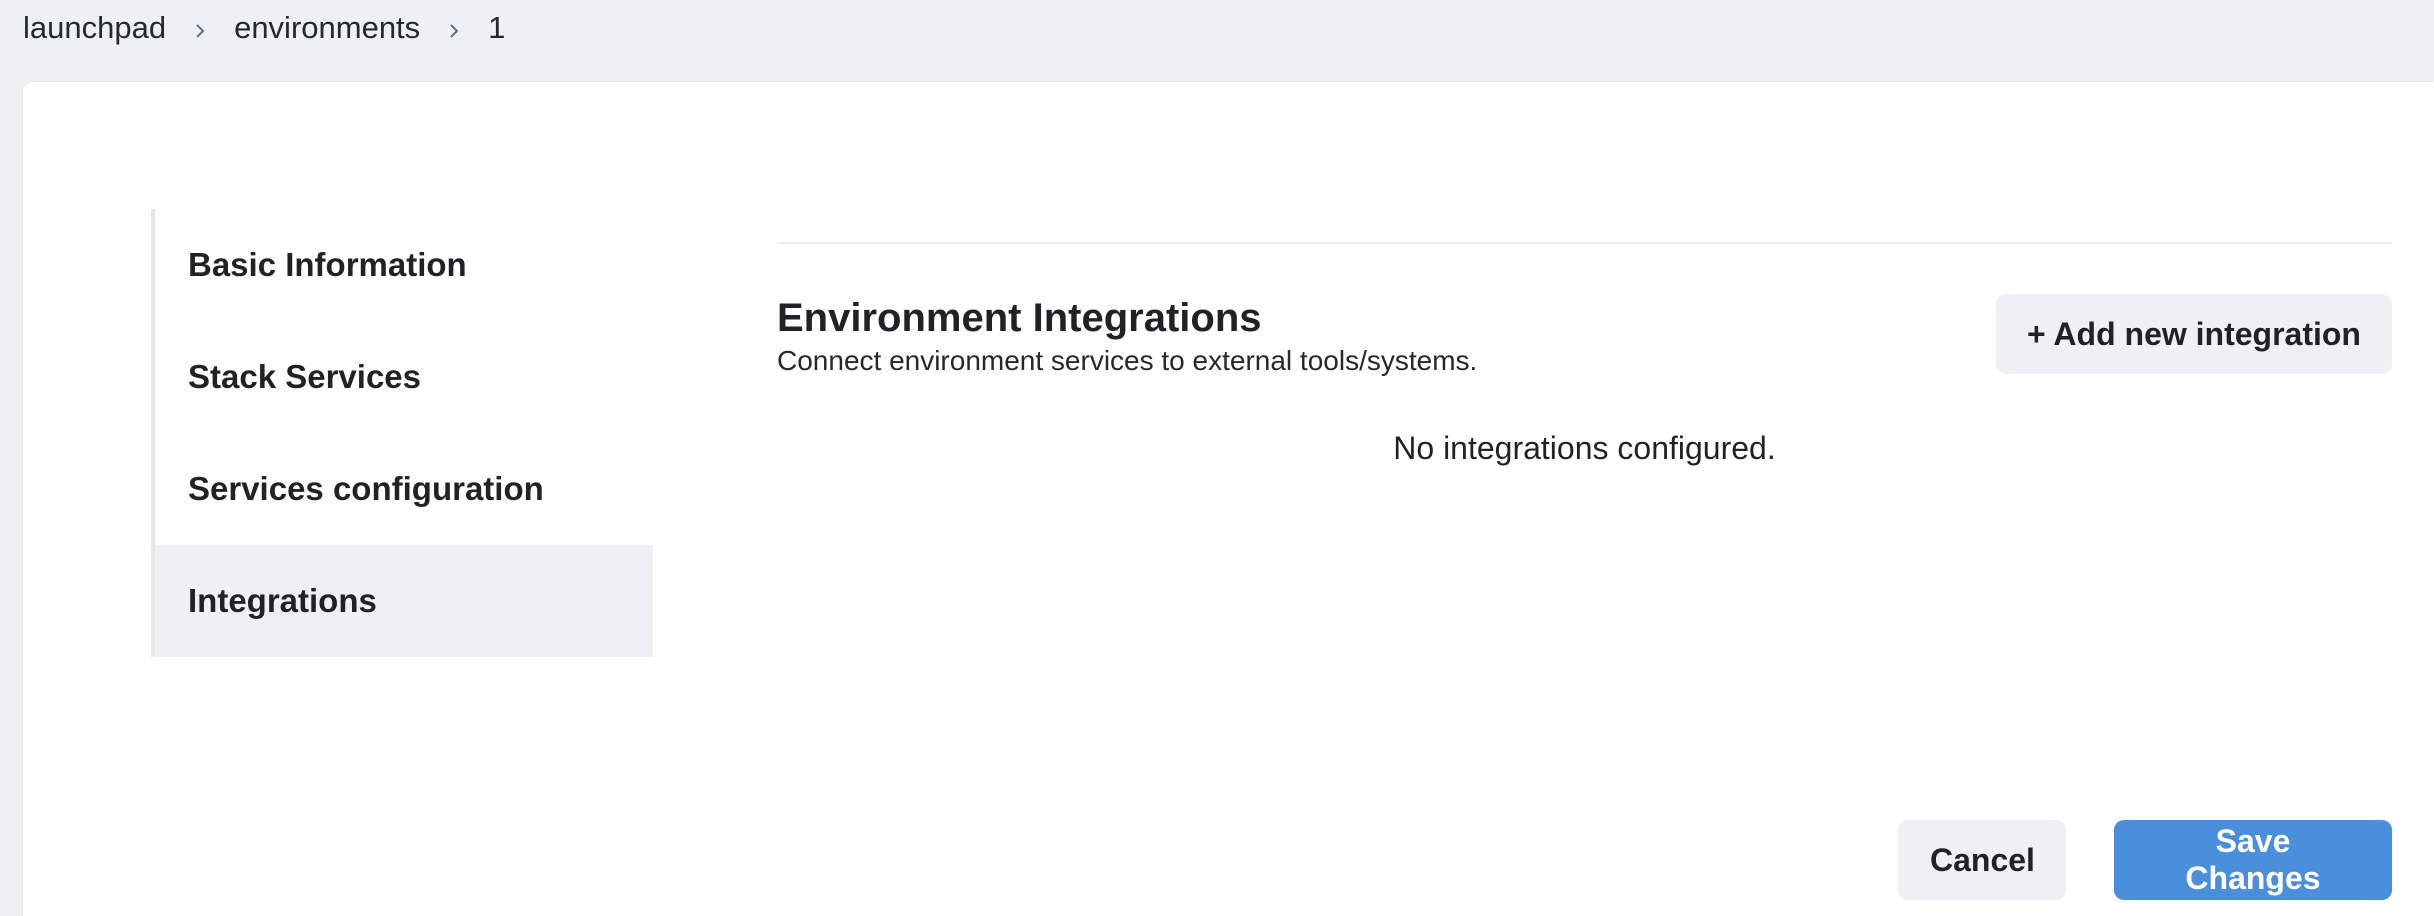 Image resolution: width=2434 pixels, height=916 pixels. What do you see at coordinates (327, 28) in the screenshot?
I see `breadcrumb-item-environments: environments` at bounding box center [327, 28].